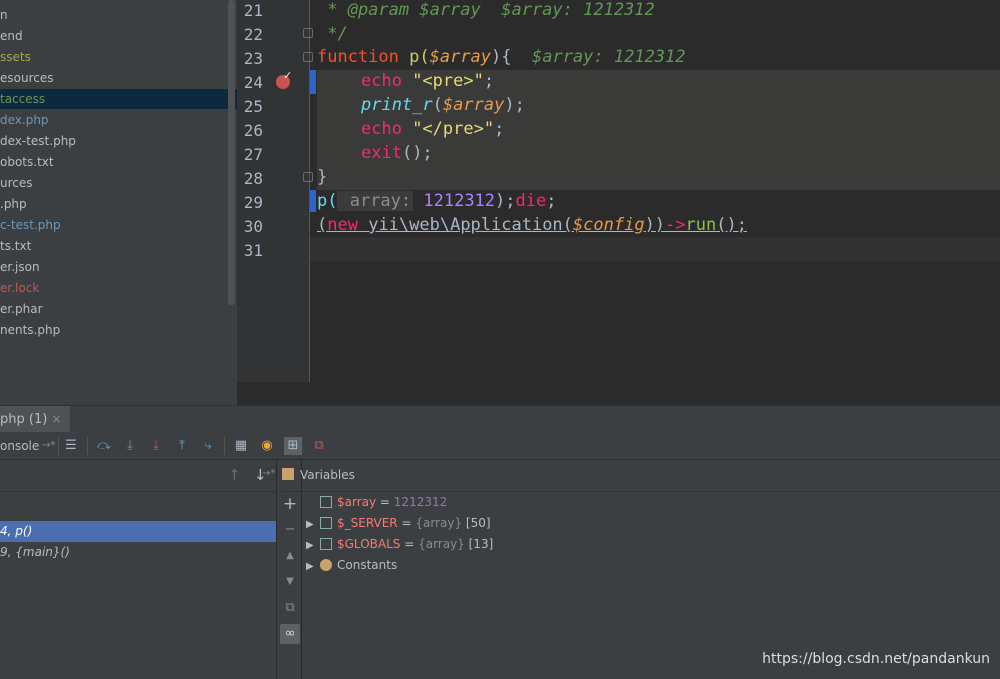 This screenshot has height=679, width=1000. What do you see at coordinates (182, 446) in the screenshot?
I see `step-out-icon: ⤒` at bounding box center [182, 446].